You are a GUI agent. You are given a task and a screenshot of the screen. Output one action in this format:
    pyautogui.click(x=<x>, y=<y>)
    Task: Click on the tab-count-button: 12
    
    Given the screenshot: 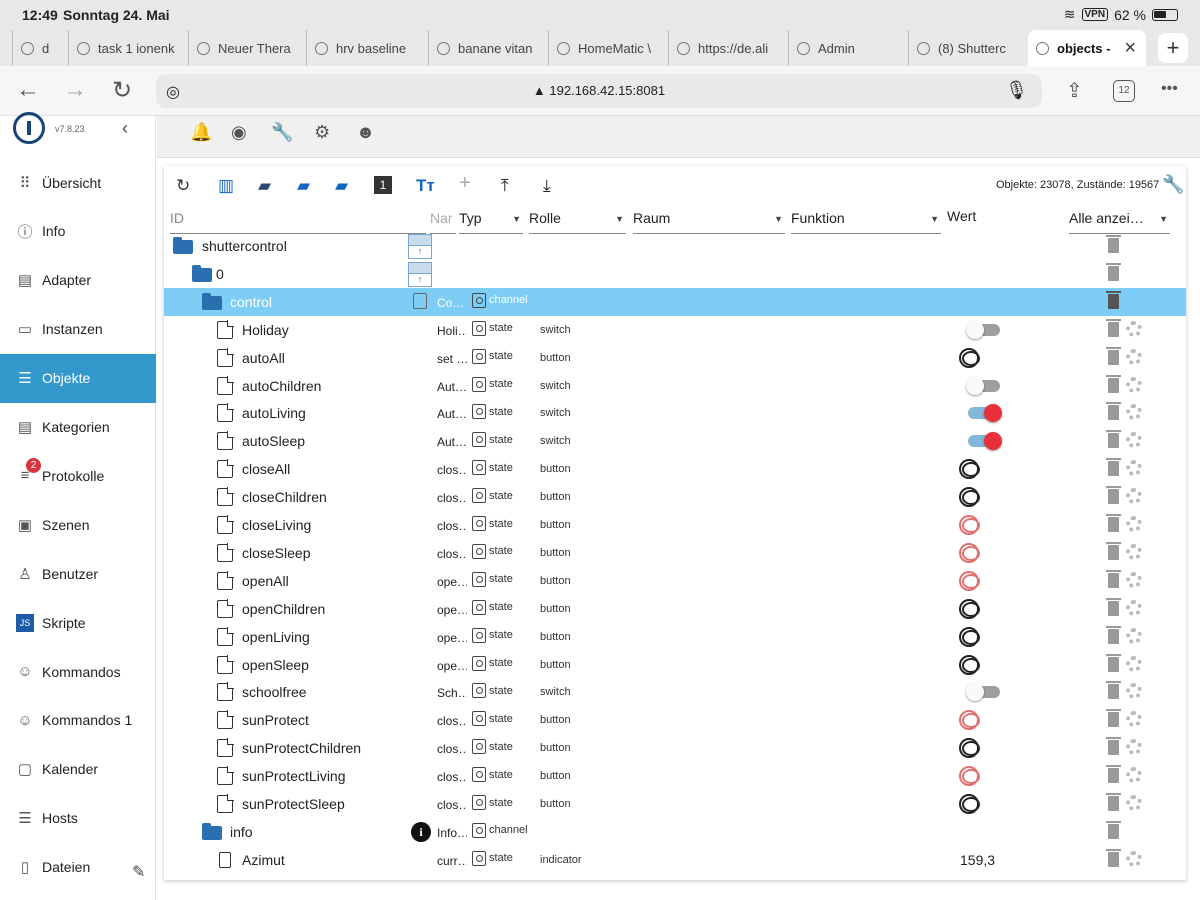 What is the action you would take?
    pyautogui.click(x=1124, y=91)
    